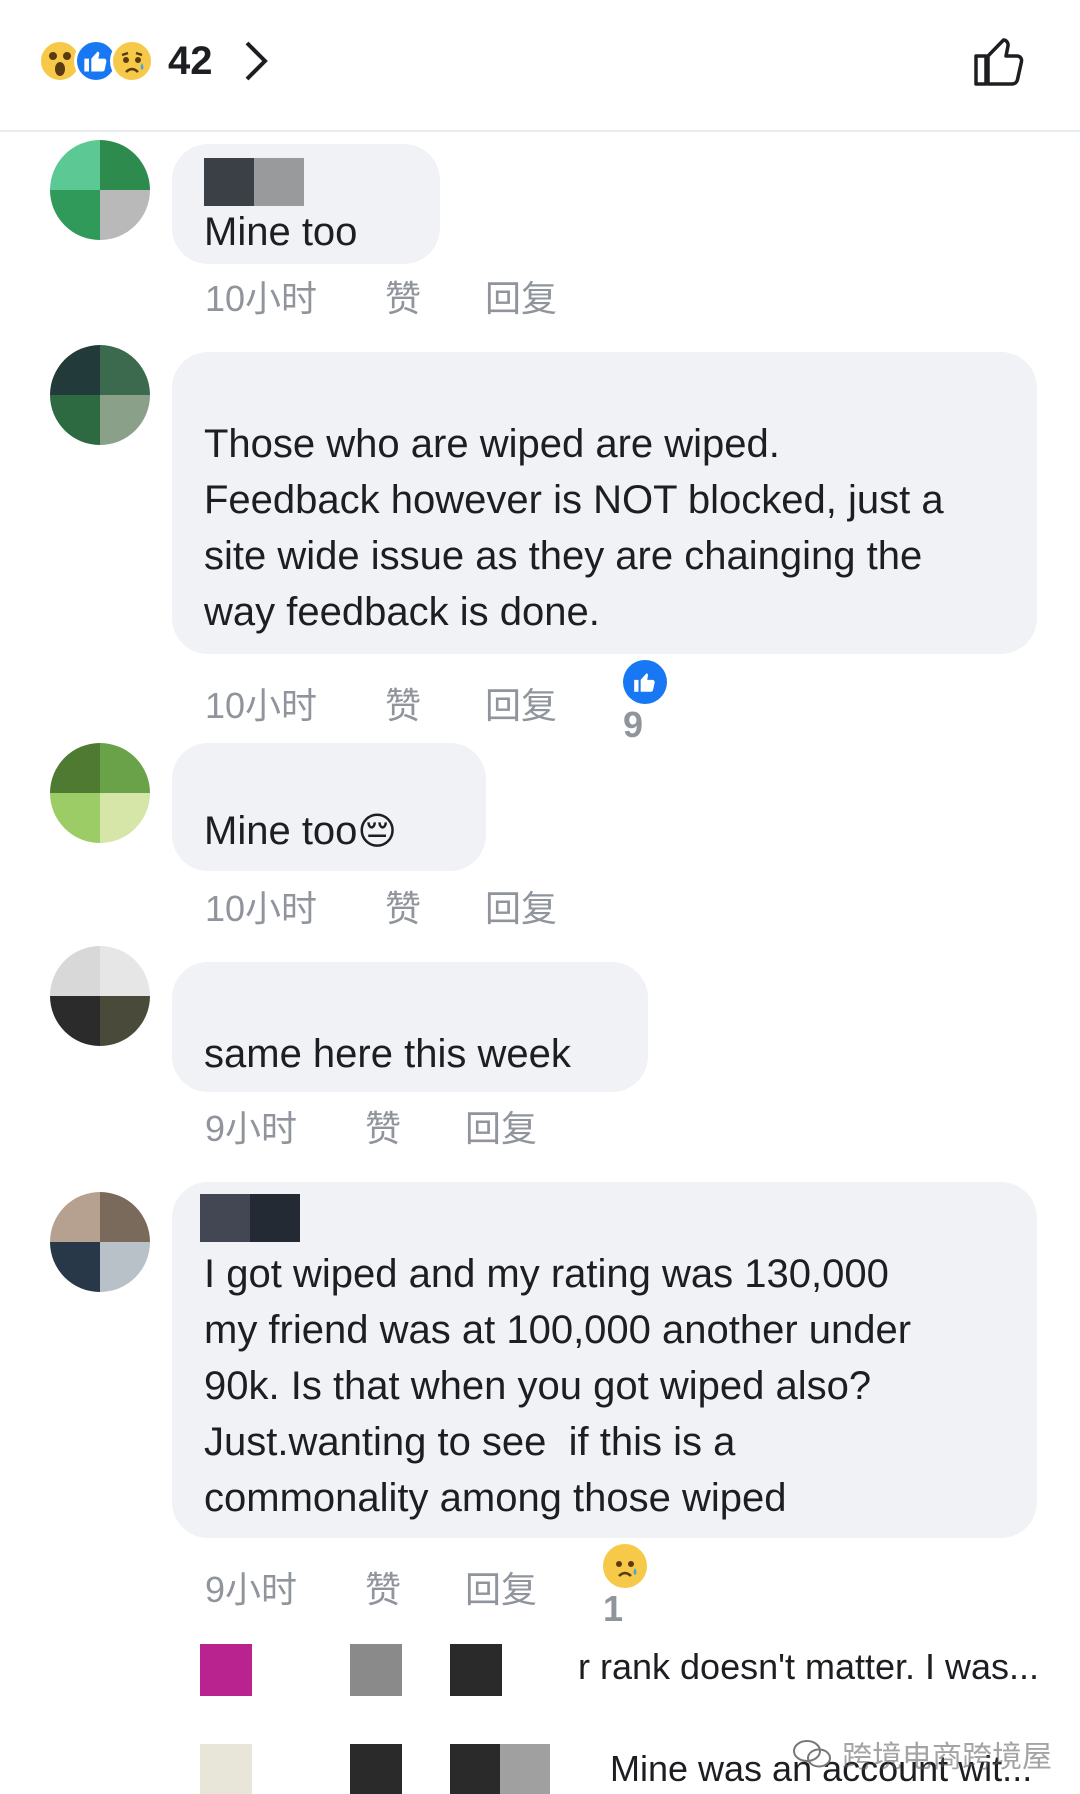  I want to click on comment-reactions: 1, so click(634, 1587).